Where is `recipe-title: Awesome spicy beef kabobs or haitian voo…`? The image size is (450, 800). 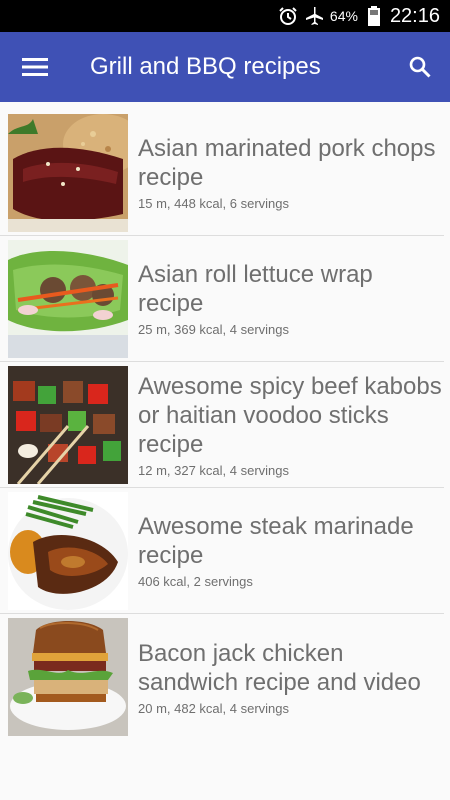 recipe-title: Awesome spicy beef kabobs or haitian voo… is located at coordinates (290, 415).